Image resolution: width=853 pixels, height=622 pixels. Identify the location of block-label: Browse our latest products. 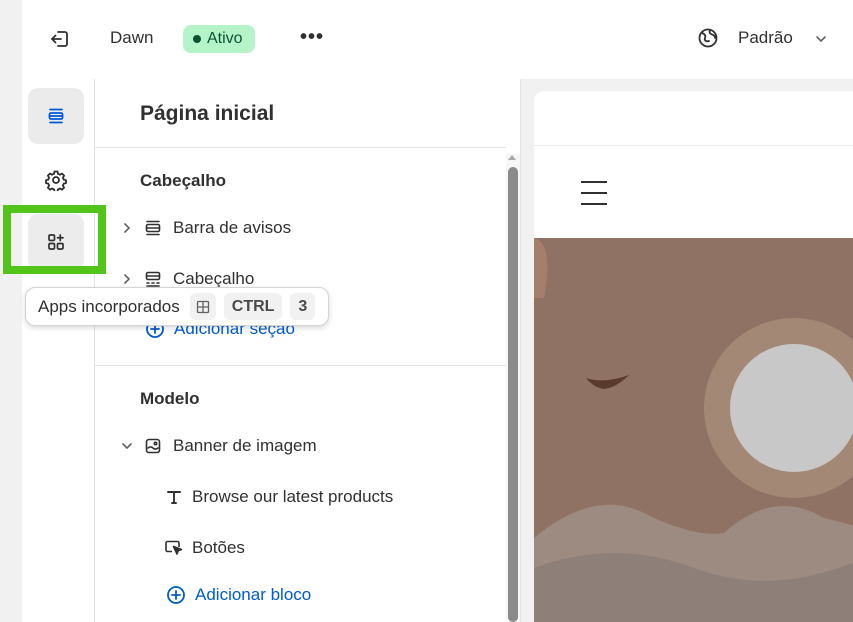
(293, 496).